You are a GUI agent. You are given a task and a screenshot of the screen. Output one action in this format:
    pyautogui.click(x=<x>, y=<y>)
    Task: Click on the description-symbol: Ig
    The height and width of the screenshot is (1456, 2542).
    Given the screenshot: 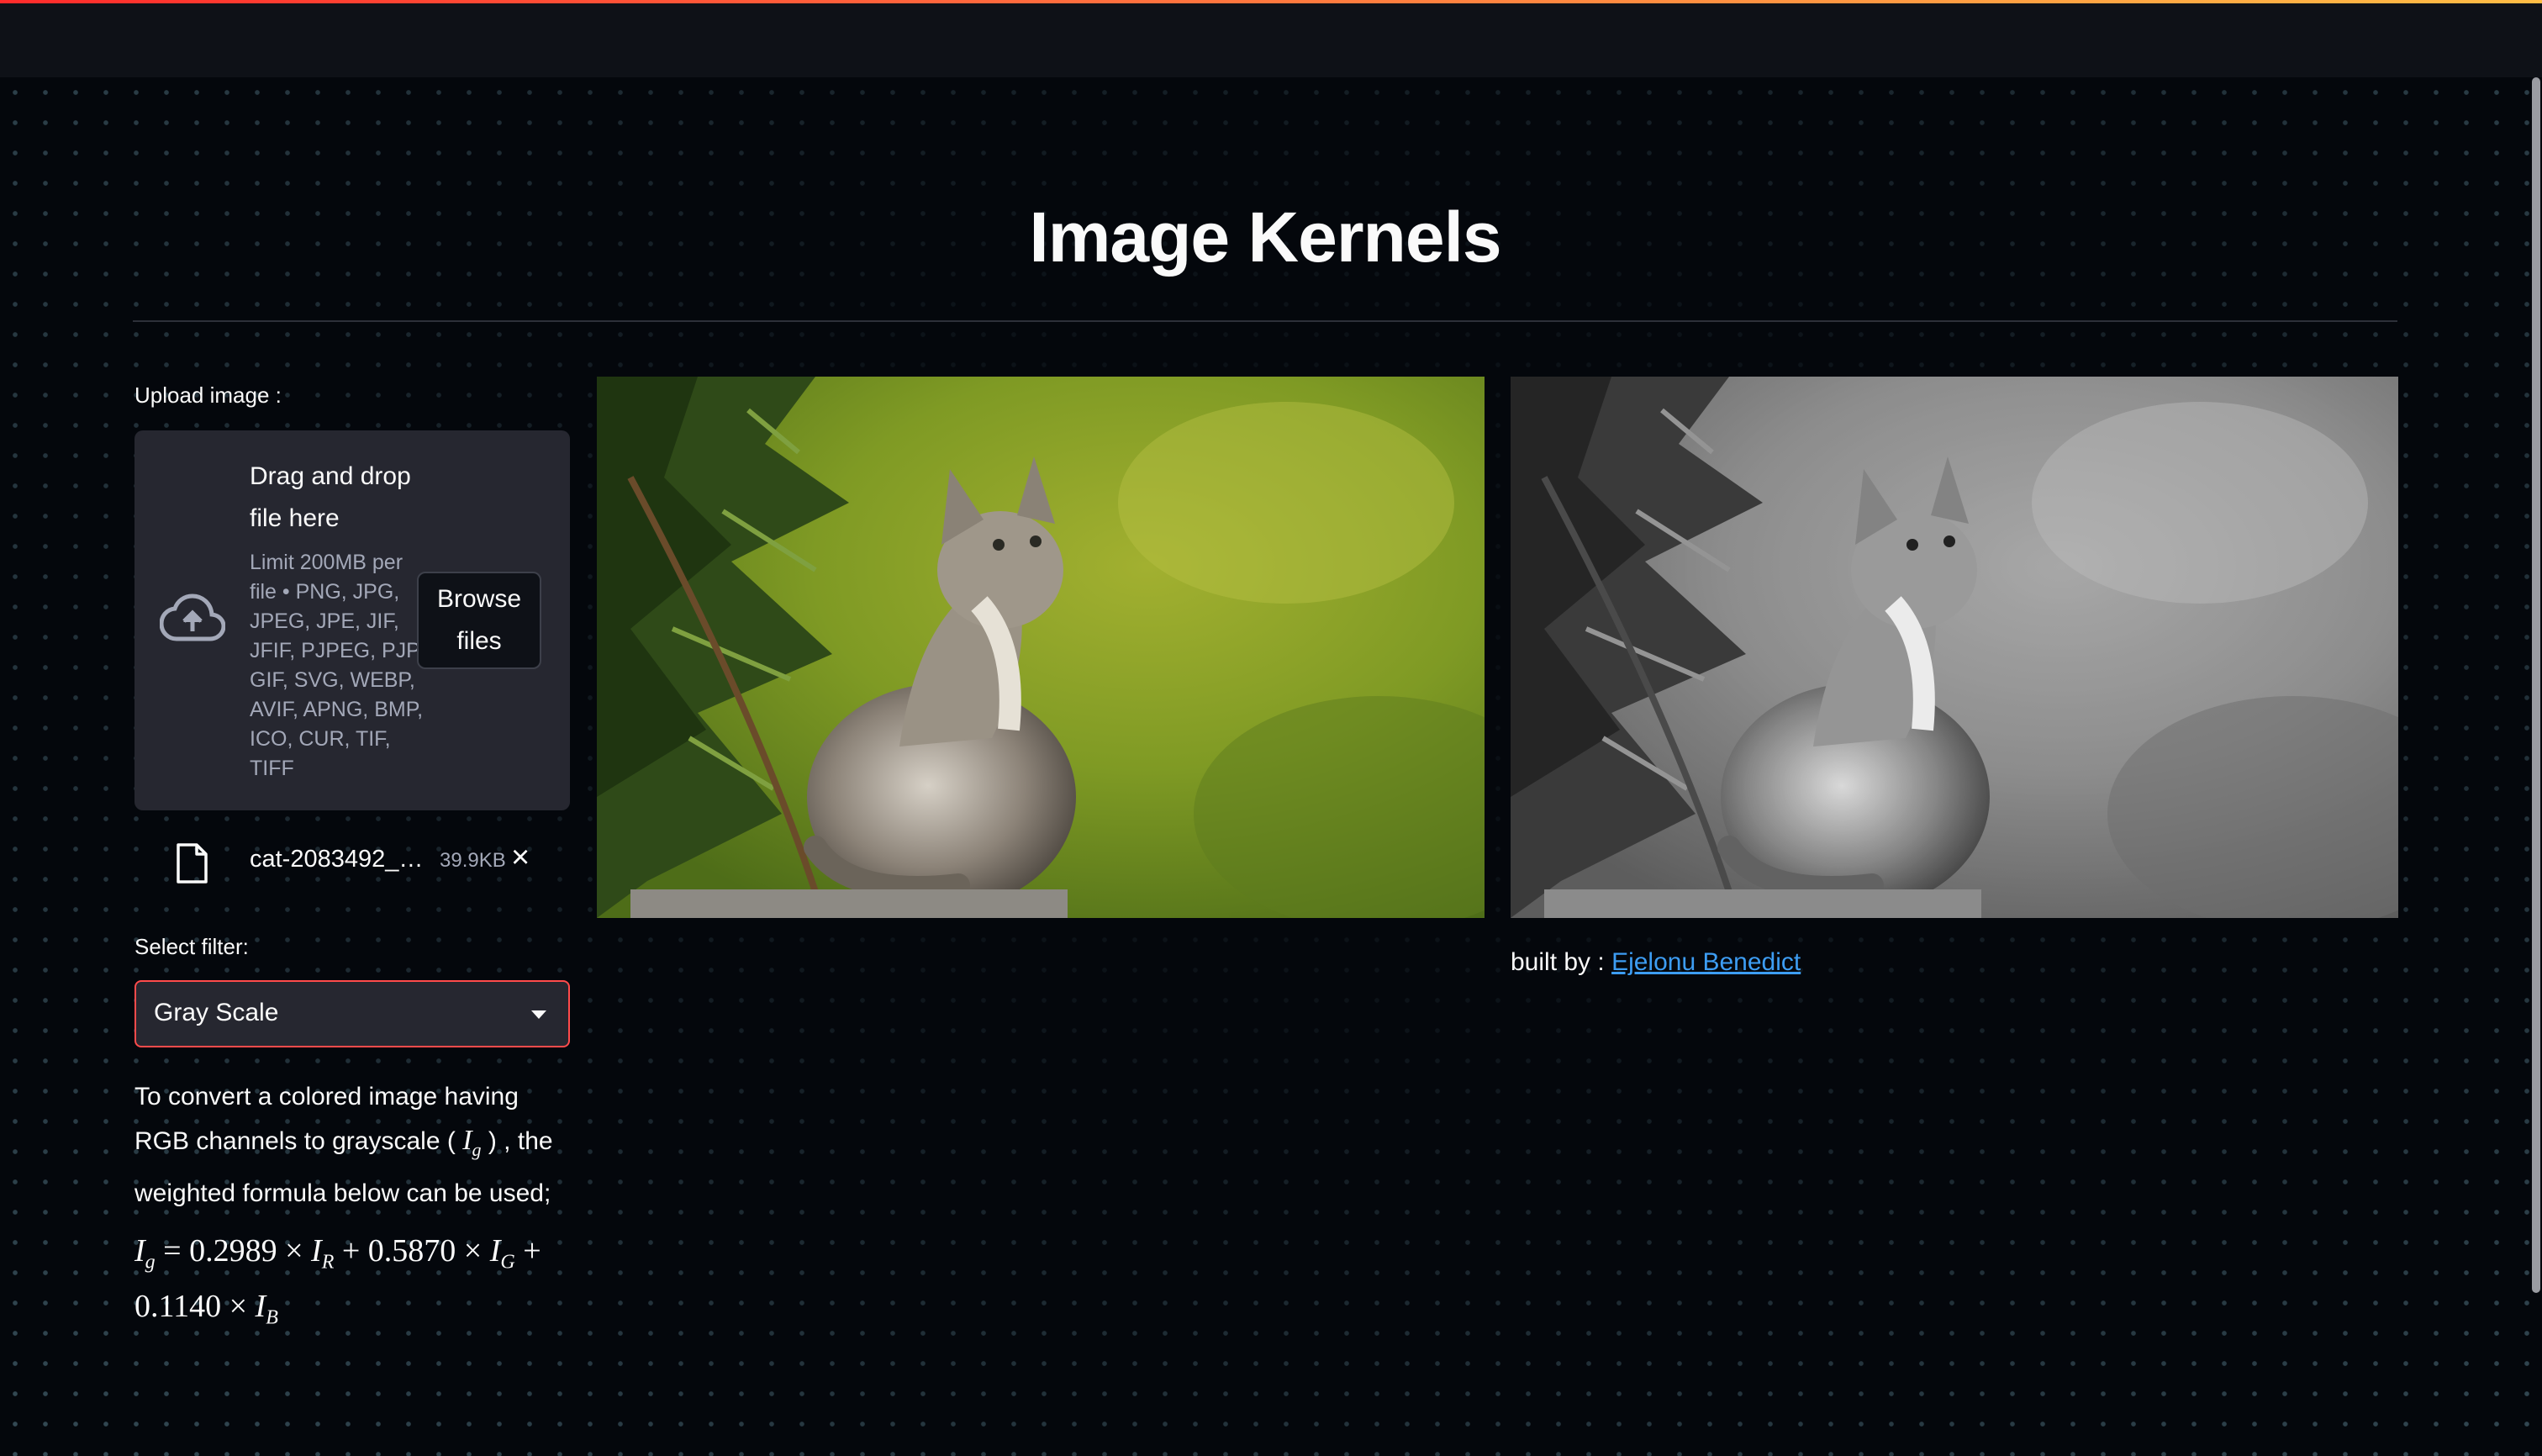 What is the action you would take?
    pyautogui.click(x=472, y=1142)
    